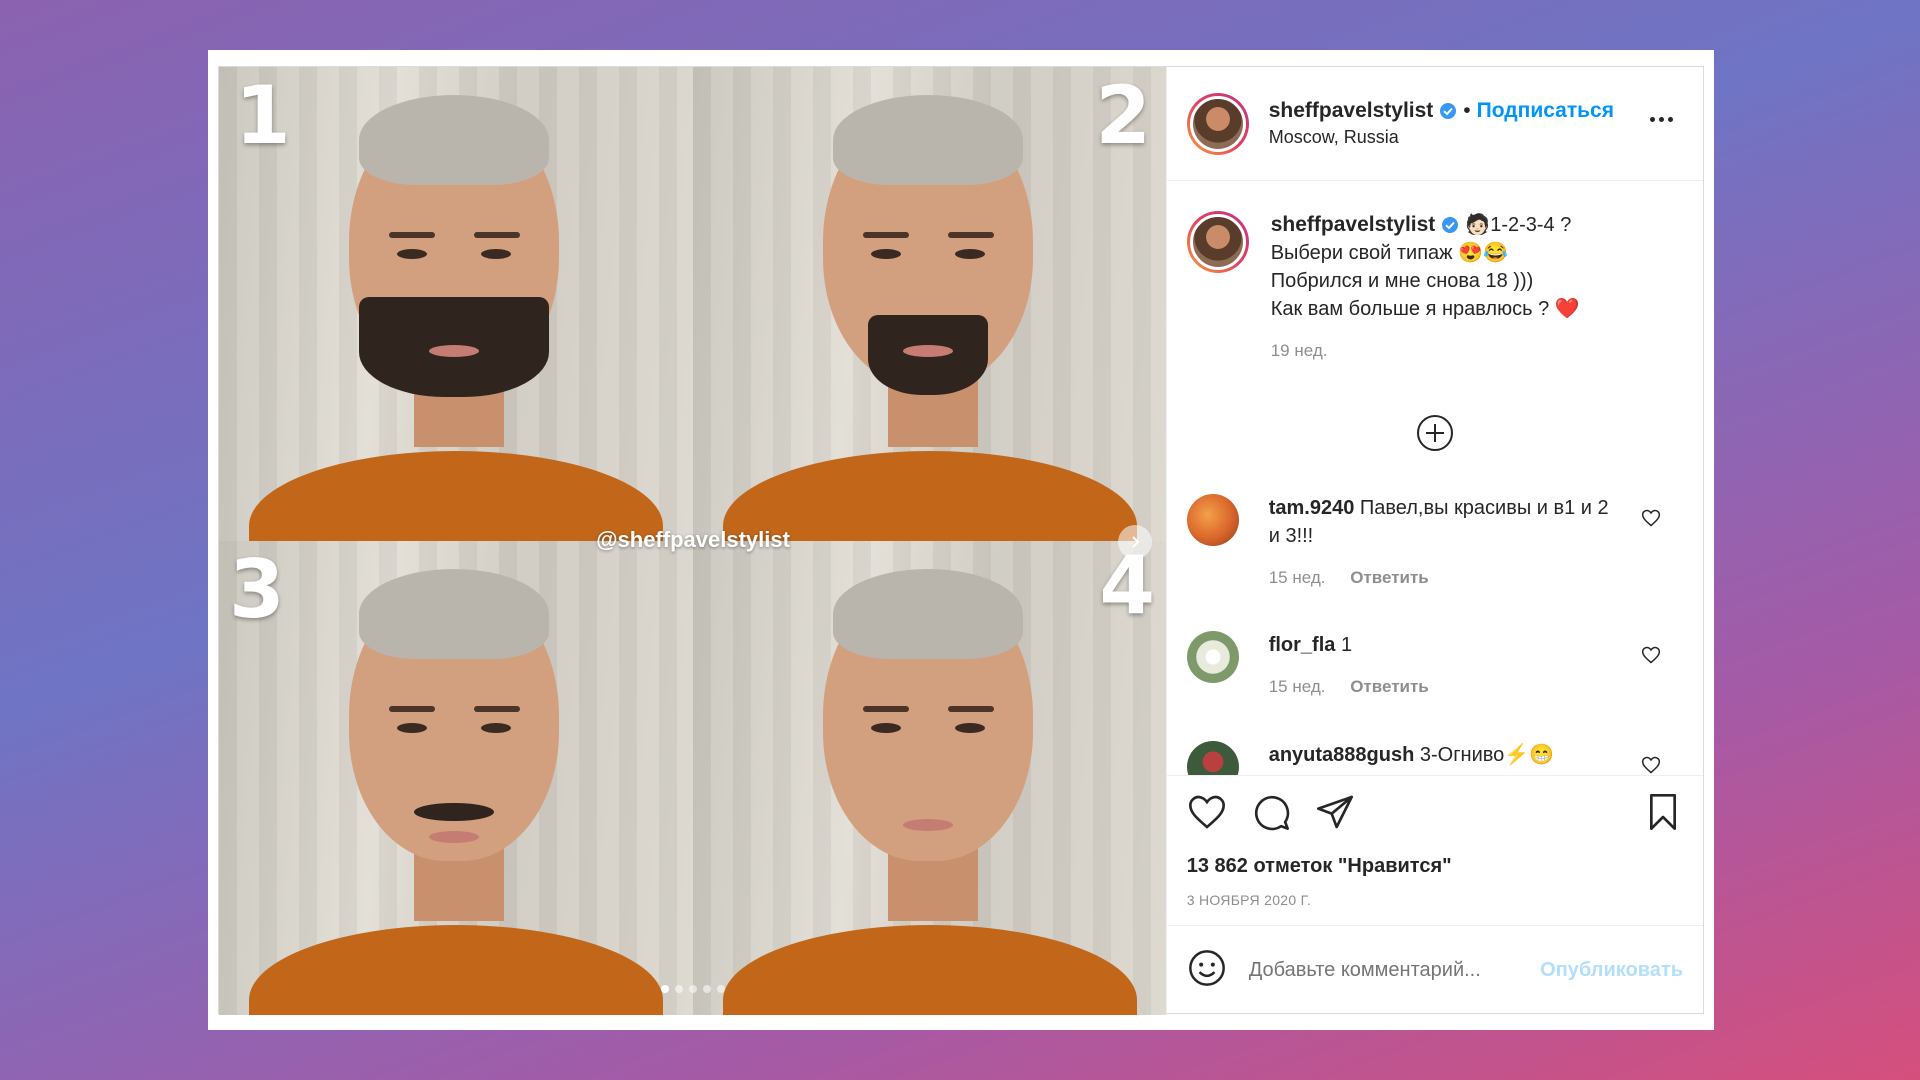  I want to click on comment-bubble-icon, so click(1271, 814).